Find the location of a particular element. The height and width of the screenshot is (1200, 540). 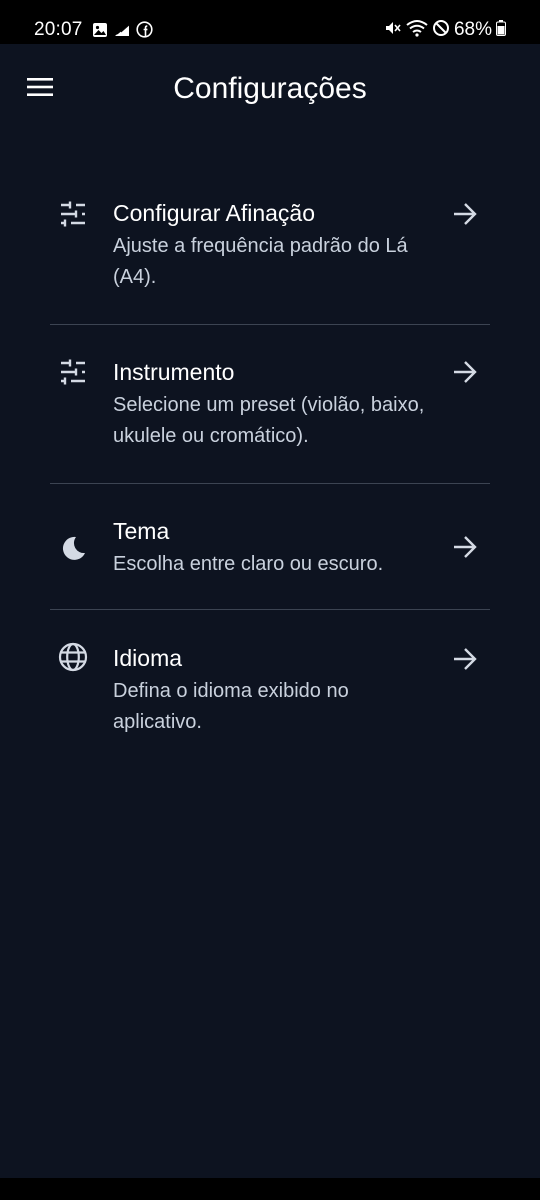

page-title: Configurações is located at coordinates (270, 88).